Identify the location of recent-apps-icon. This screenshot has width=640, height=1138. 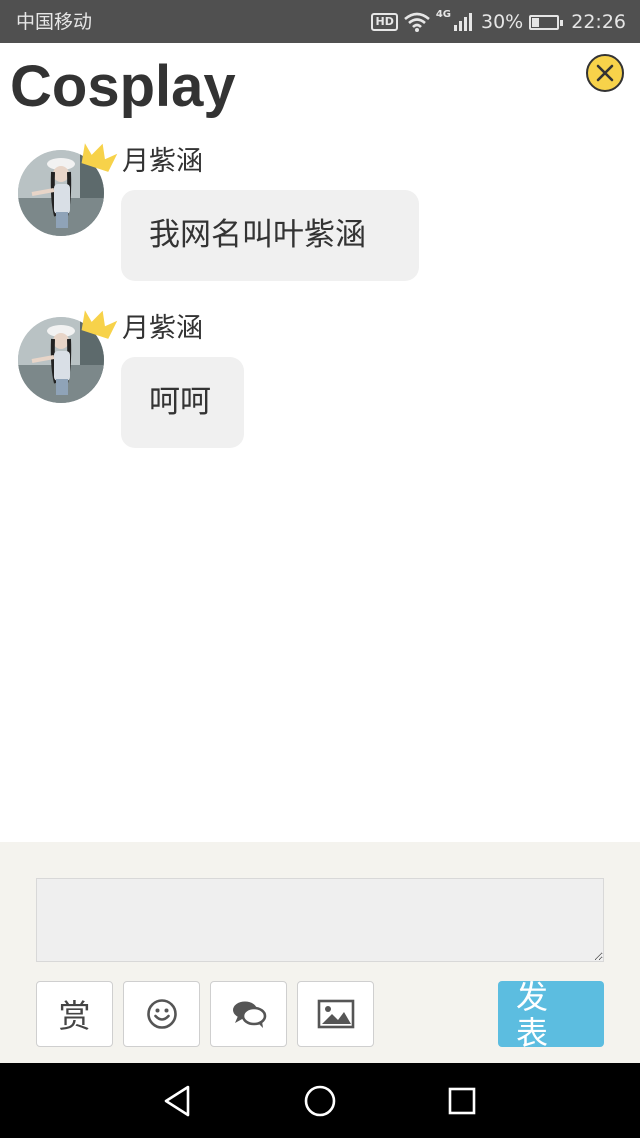
(462, 1101).